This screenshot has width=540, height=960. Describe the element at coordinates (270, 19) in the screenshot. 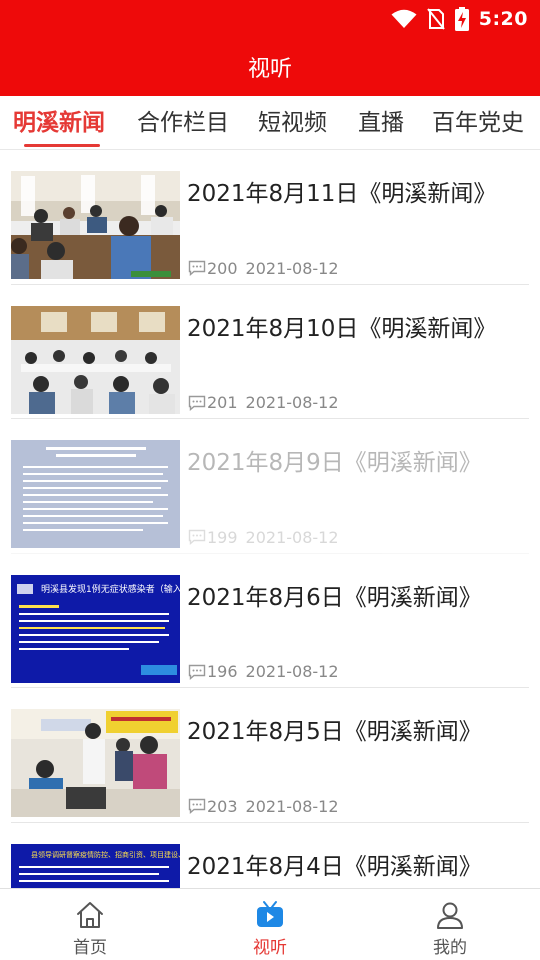

I see `status-bar: 5:20` at that location.